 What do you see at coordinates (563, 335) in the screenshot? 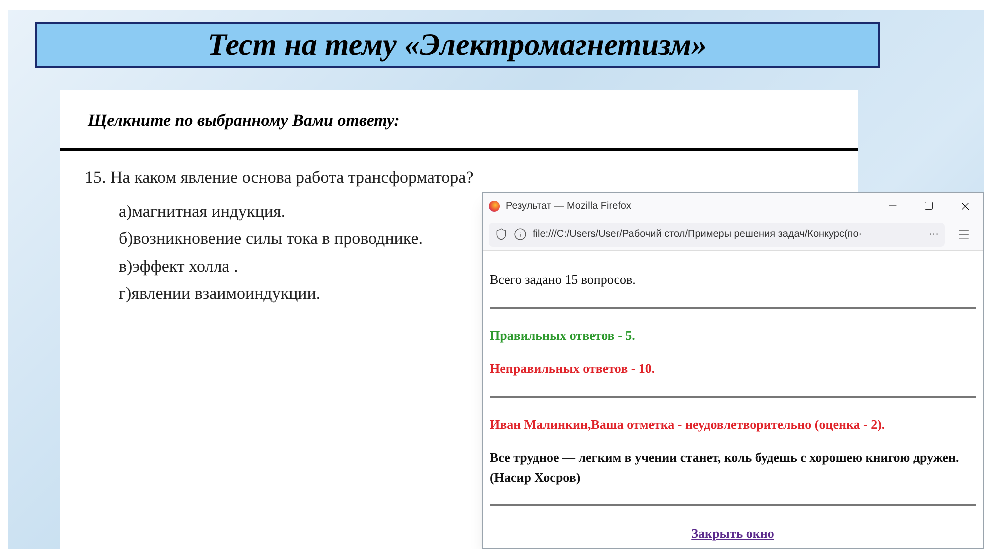
I see `result-text: Правильных ответов - 5.` at bounding box center [563, 335].